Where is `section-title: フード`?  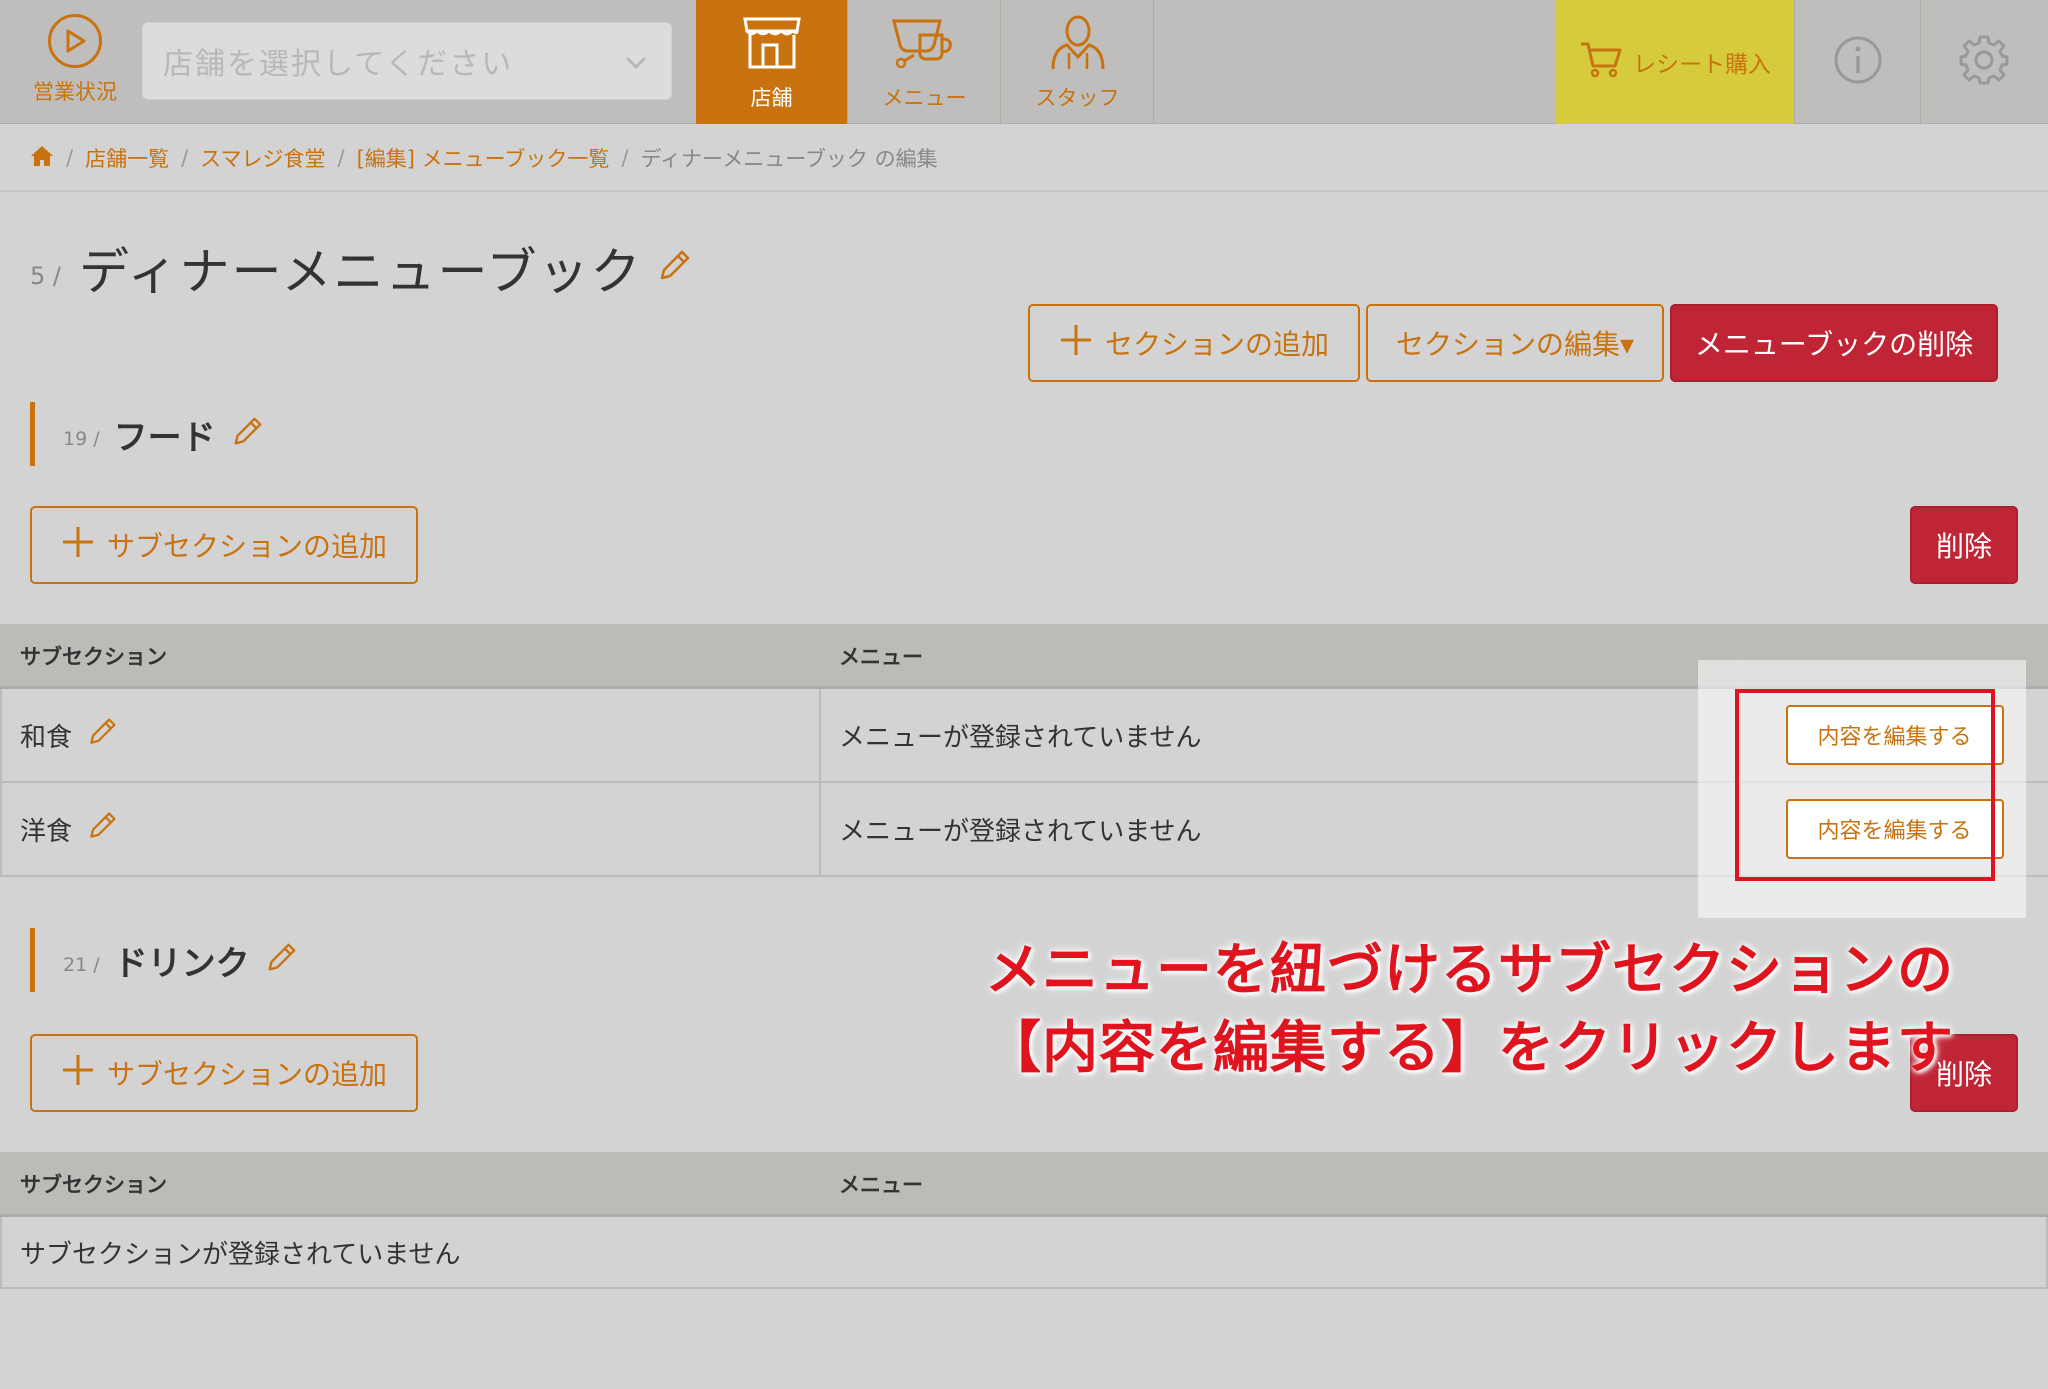
section-title: フード is located at coordinates (164, 437).